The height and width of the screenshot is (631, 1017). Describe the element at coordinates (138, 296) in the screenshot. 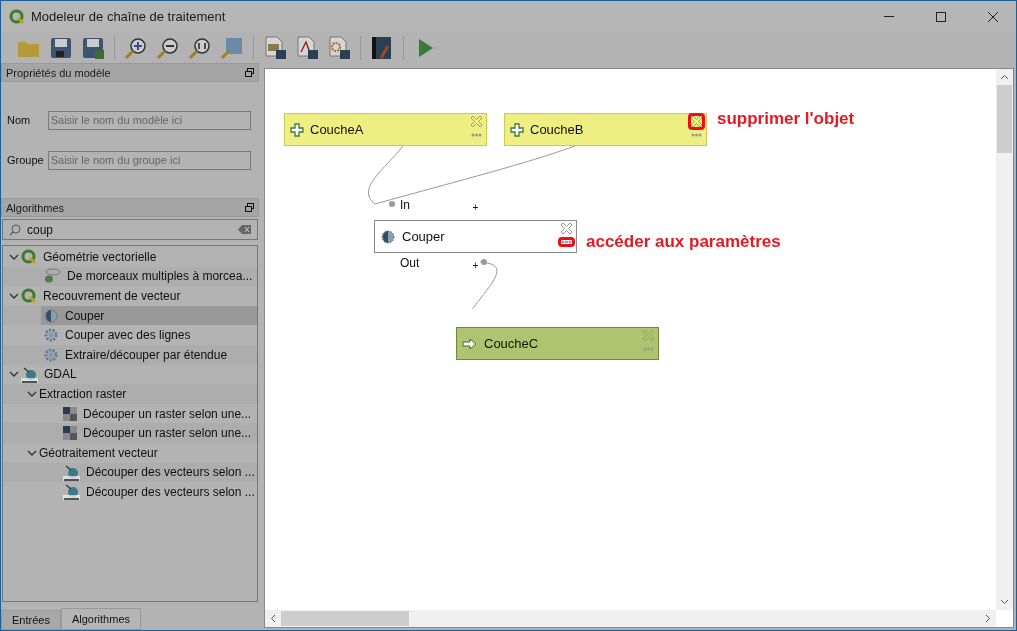

I see `tree-item: Recouvrement de vecteur` at that location.